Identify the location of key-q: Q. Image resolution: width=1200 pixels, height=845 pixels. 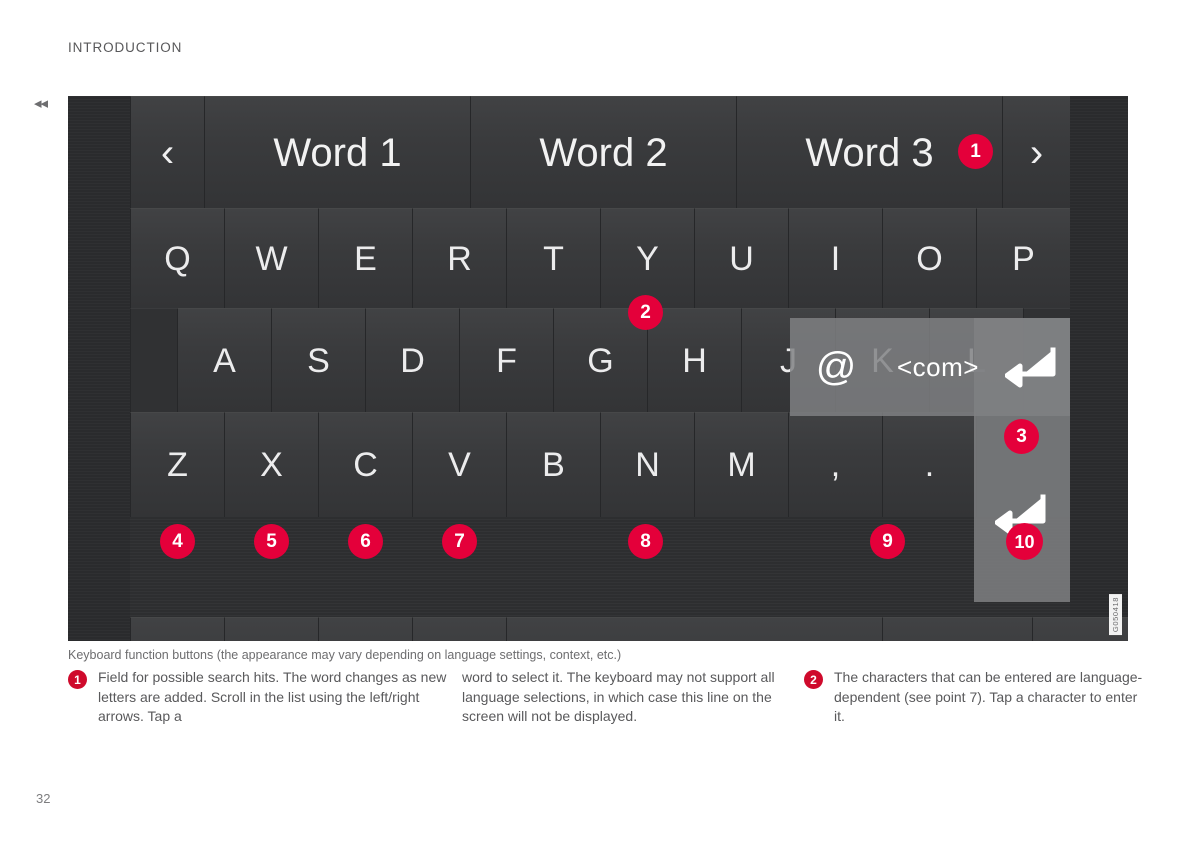
(177, 258).